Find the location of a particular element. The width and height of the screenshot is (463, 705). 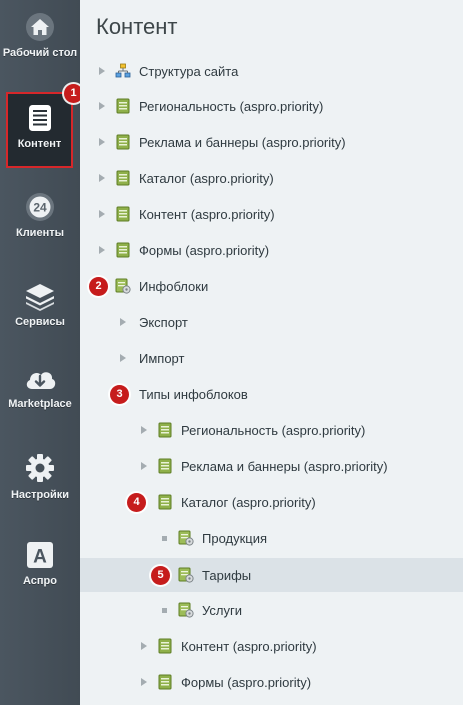

tree-item-services: Услуги is located at coordinates (271, 610).